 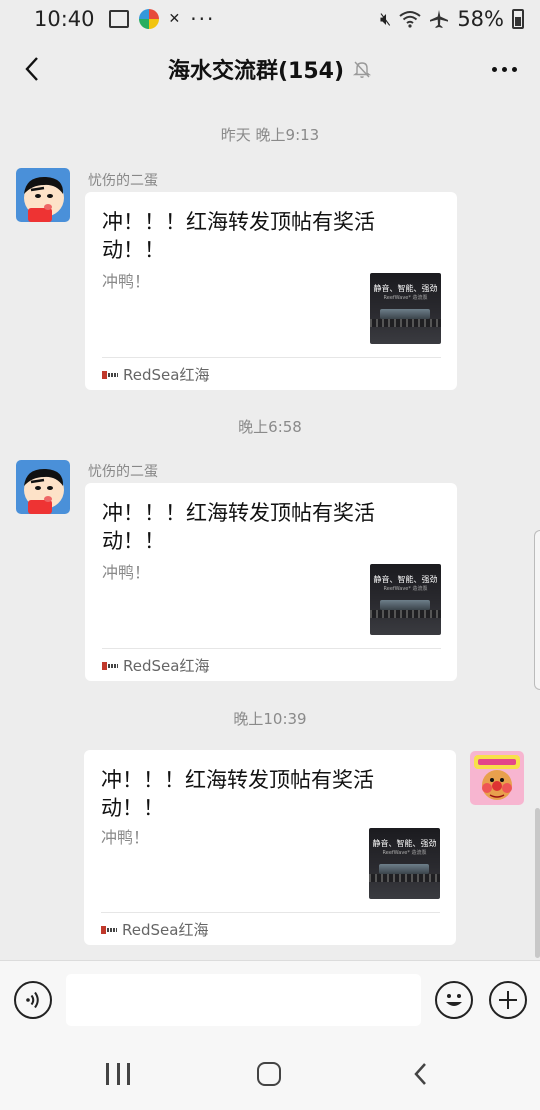 I want to click on chat-title: 海水交流群(154), so click(x=256, y=71).